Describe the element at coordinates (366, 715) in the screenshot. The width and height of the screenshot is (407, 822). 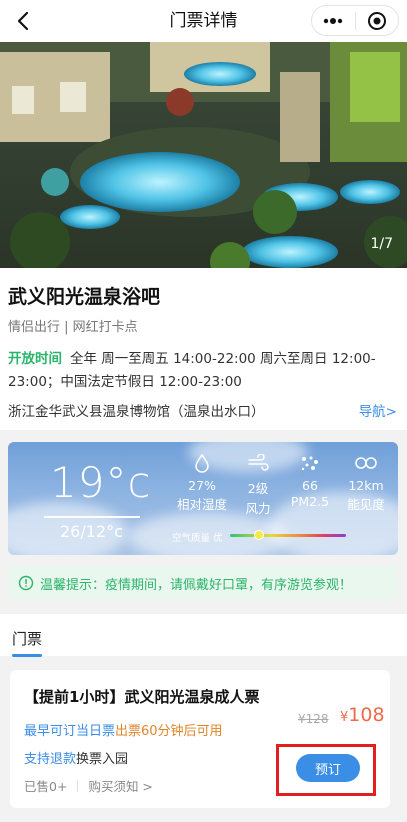
I see `current-price-value: 108` at that location.